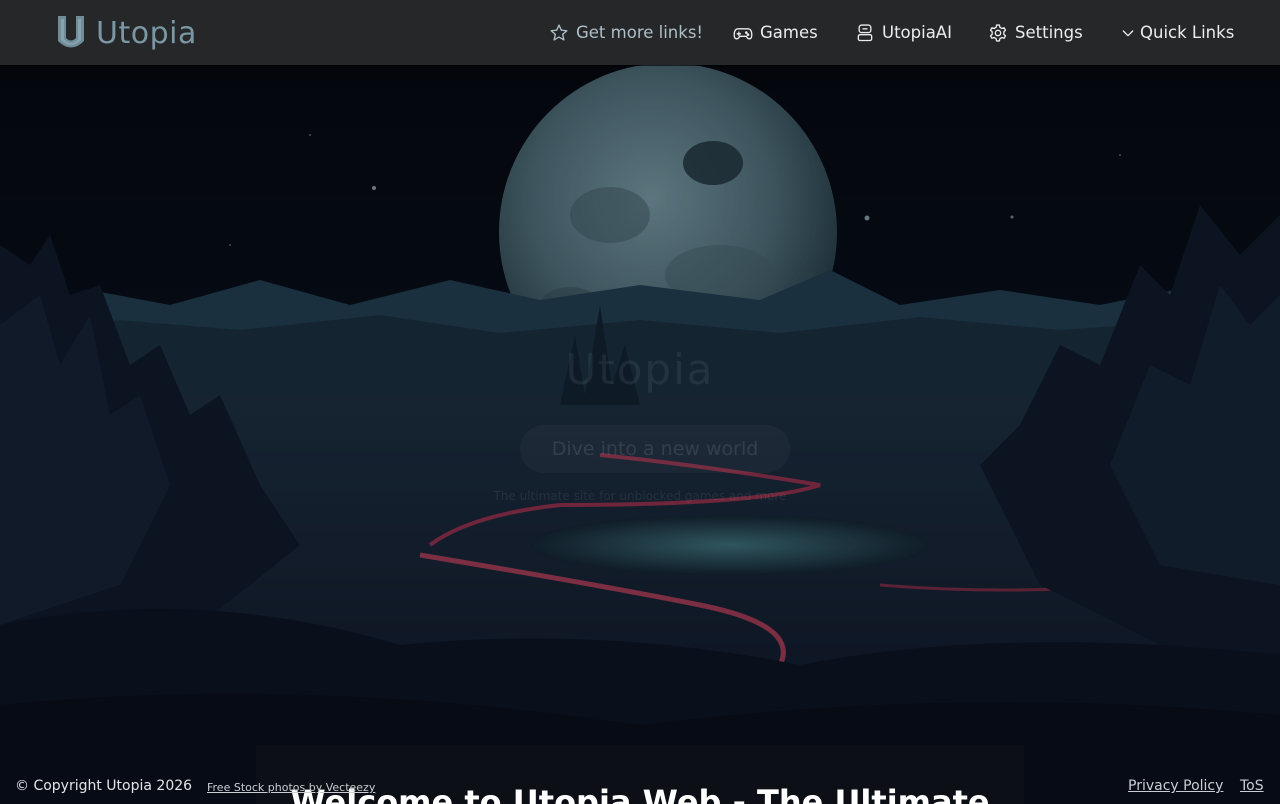 The width and height of the screenshot is (1280, 804). Describe the element at coordinates (789, 32) in the screenshot. I see `nav-games-label: Games` at that location.